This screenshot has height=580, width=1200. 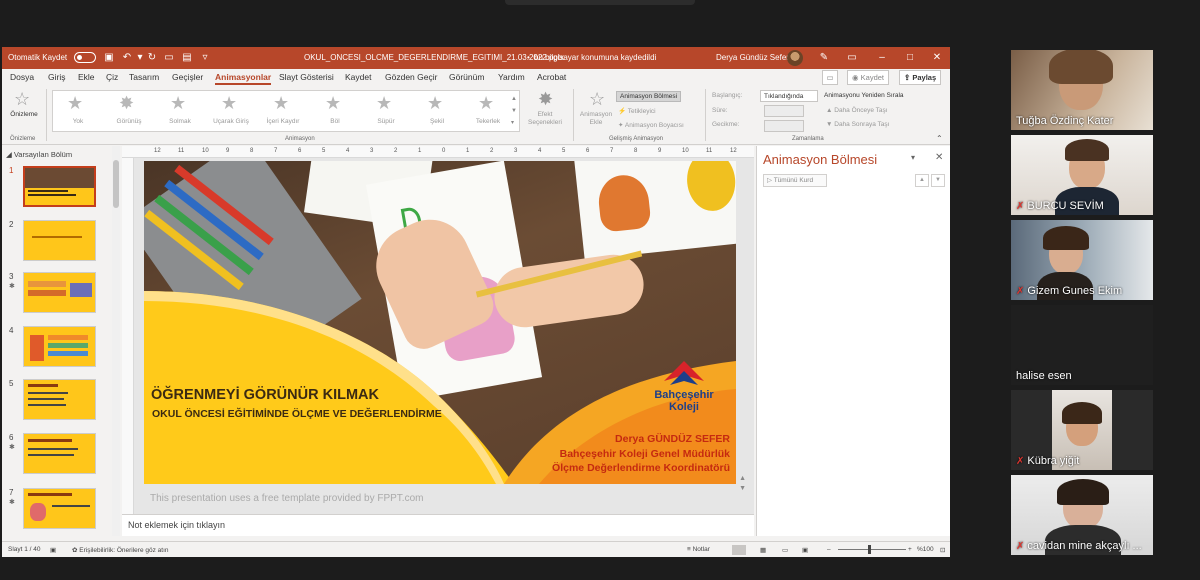 What do you see at coordinates (126, 103) in the screenshot?
I see `anim-appear-icon: ✸` at bounding box center [126, 103].